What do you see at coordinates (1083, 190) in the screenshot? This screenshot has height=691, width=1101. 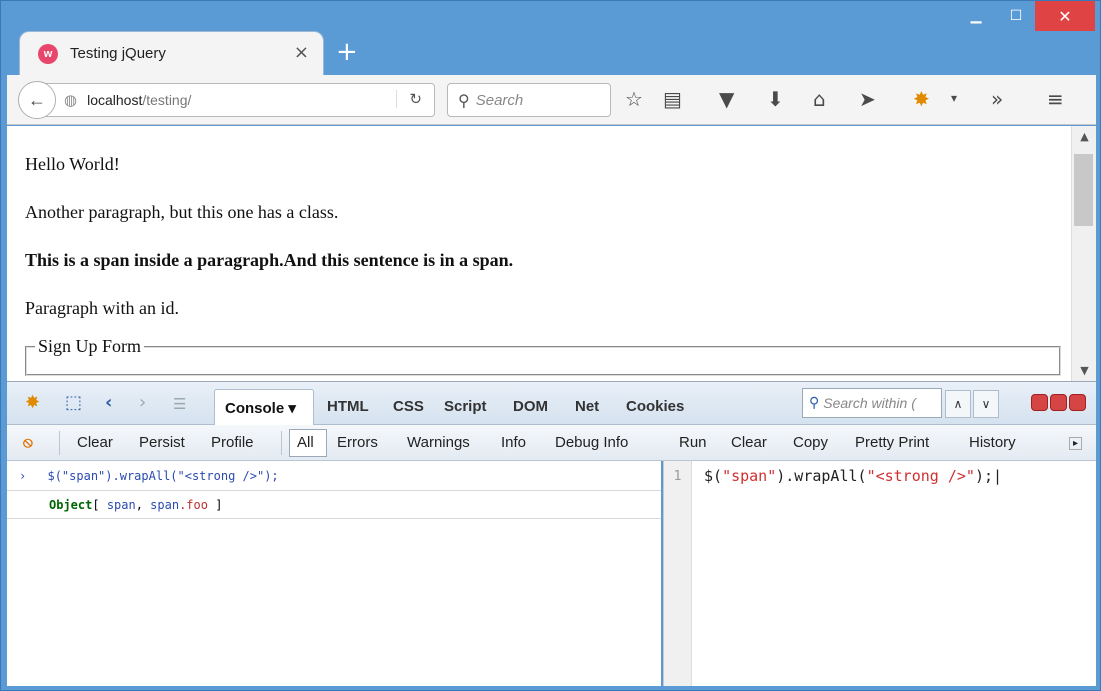 I see `scrollbar-thumb` at bounding box center [1083, 190].